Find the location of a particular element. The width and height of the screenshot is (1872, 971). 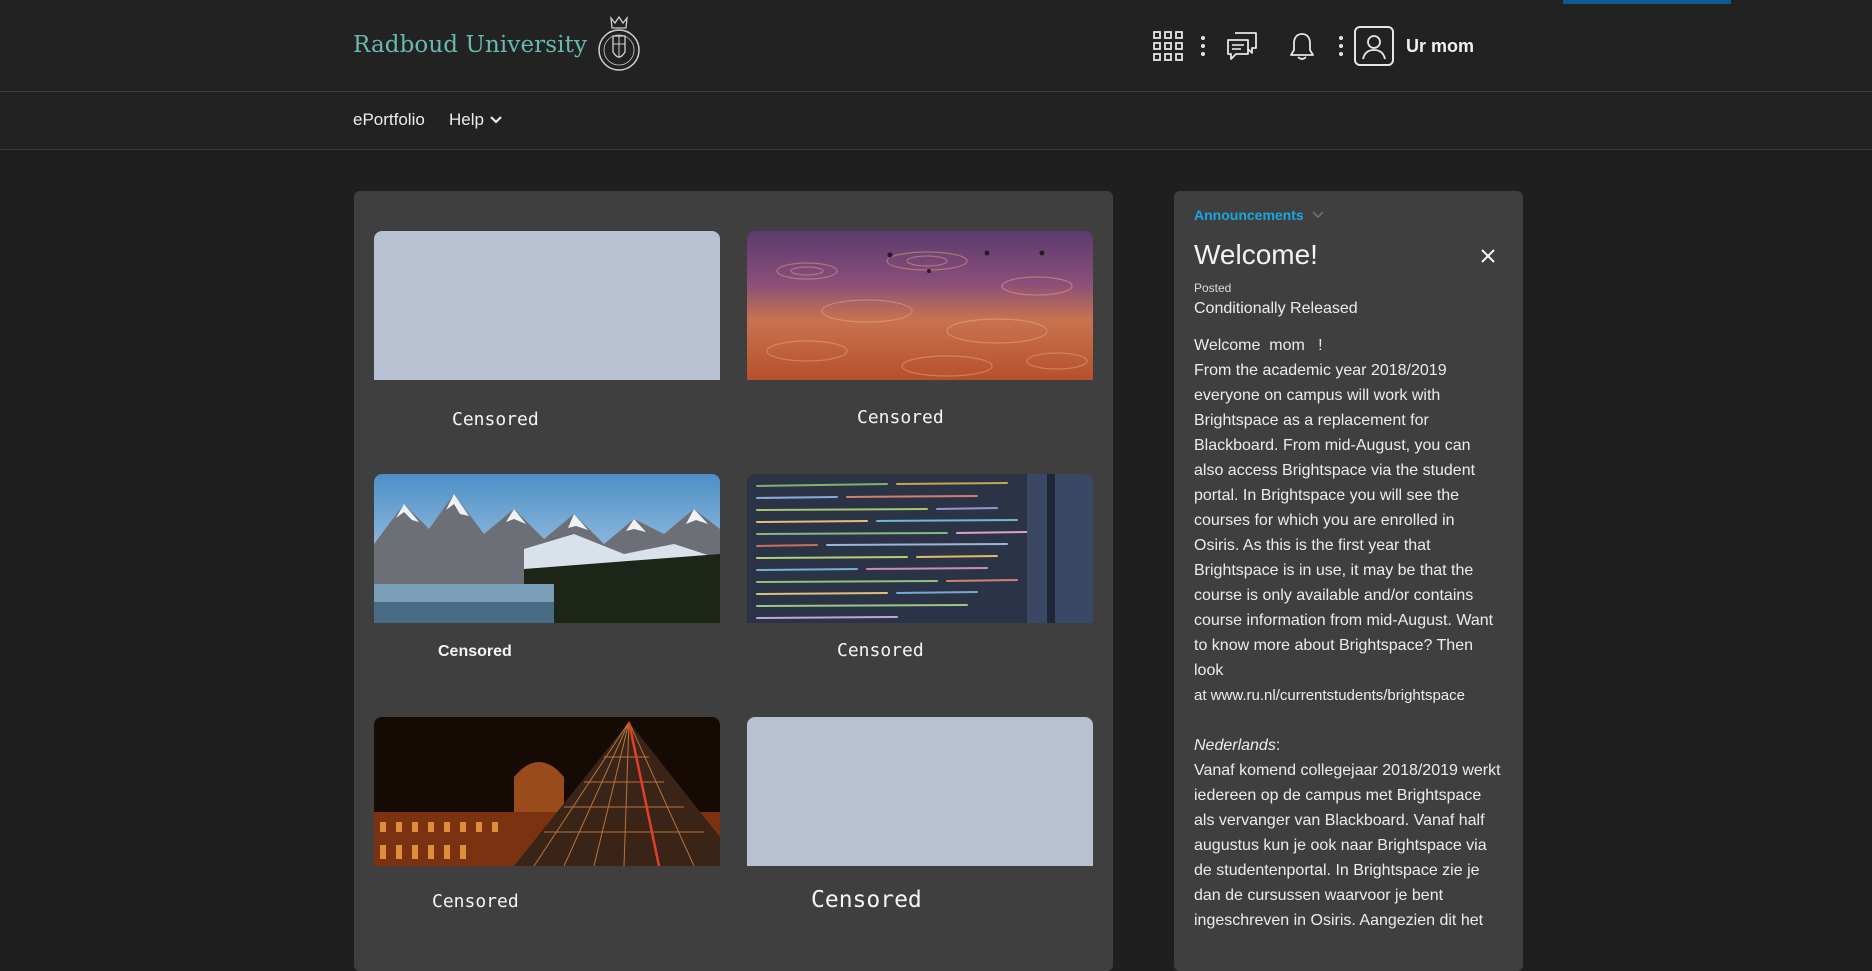

dutch-heading-line: Nederlands: is located at coordinates (1237, 745).